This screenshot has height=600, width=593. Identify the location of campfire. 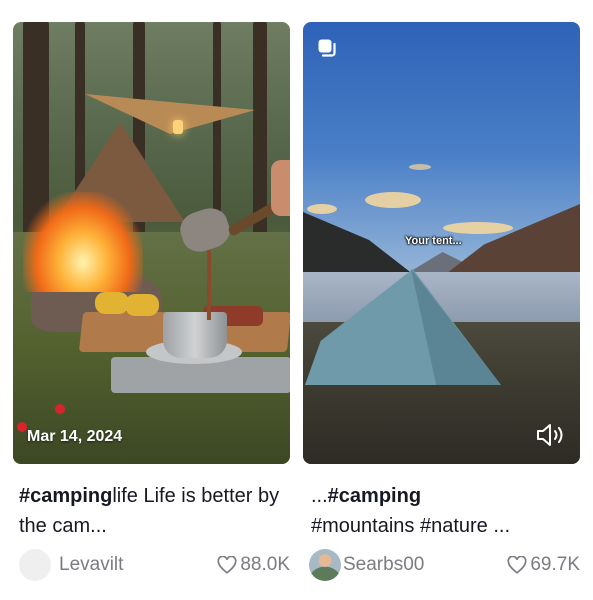
(83, 242).